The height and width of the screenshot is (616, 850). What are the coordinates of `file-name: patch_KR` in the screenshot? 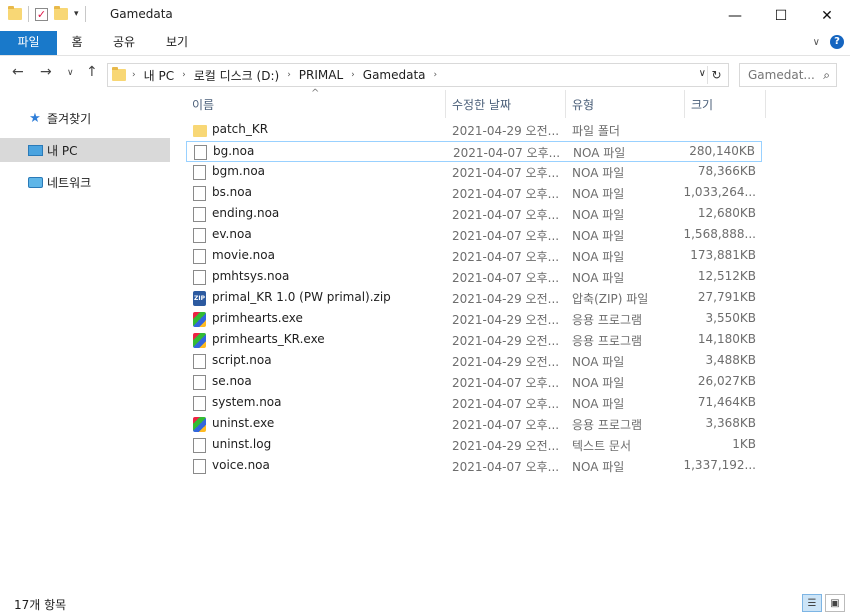 It's located at (240, 129).